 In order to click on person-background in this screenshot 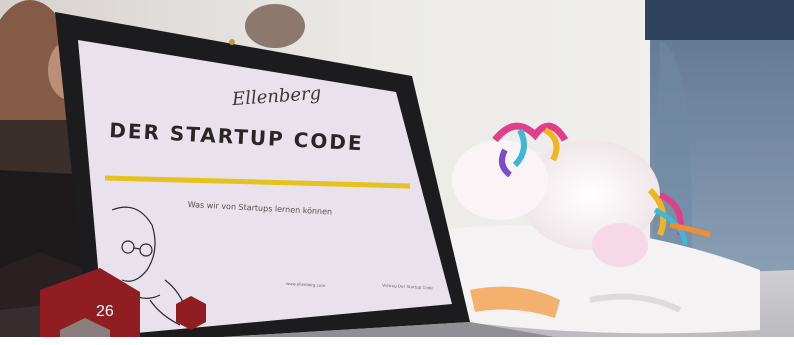, I will do `click(275, 26)`.